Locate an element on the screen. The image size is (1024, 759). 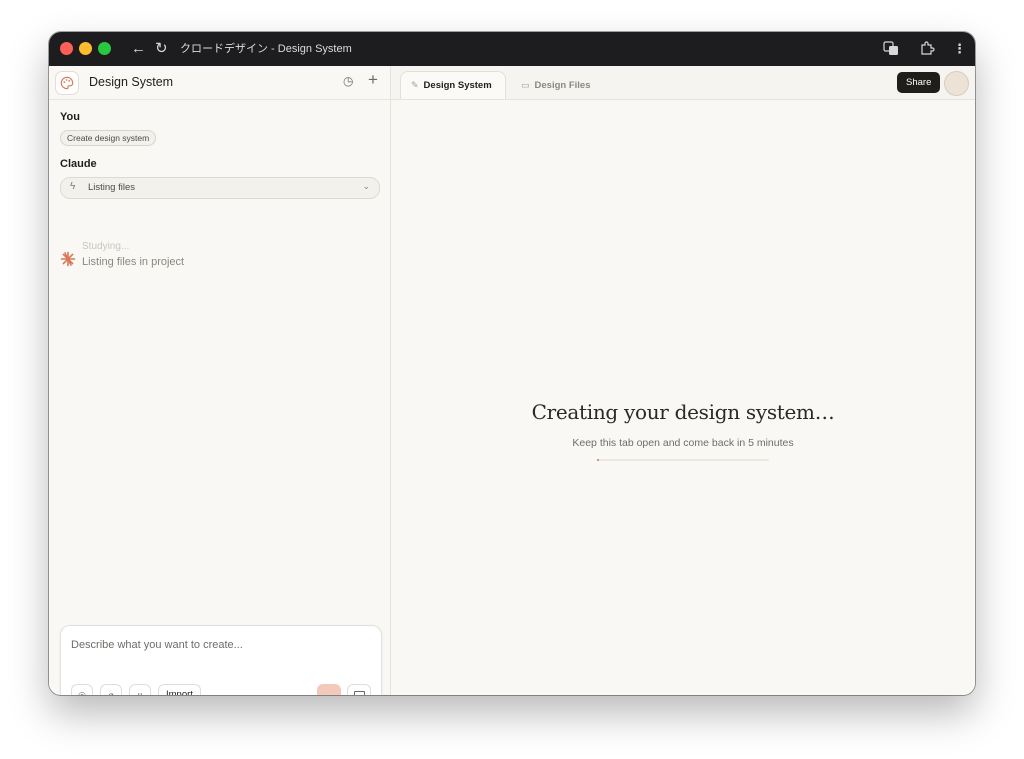
tab-design-files: ▭ Design Files is located at coordinates (555, 85).